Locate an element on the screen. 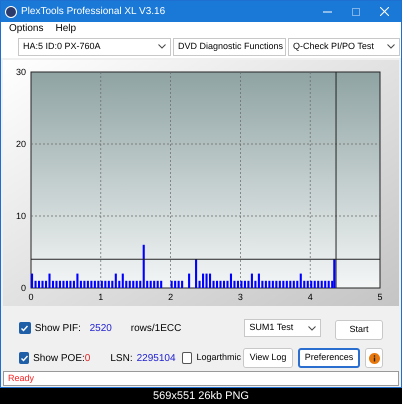  test-dropdown: SUM1 Test is located at coordinates (282, 328).